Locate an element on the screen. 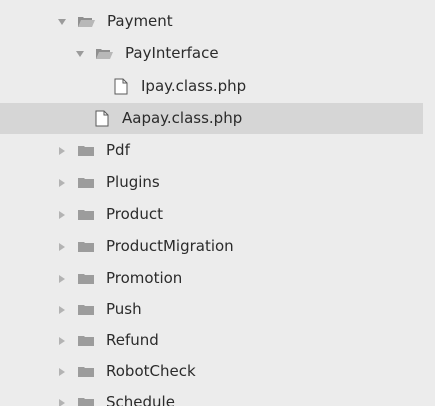 Image resolution: width=435 pixels, height=406 pixels. tree-item-label: RobotCheck is located at coordinates (151, 371).